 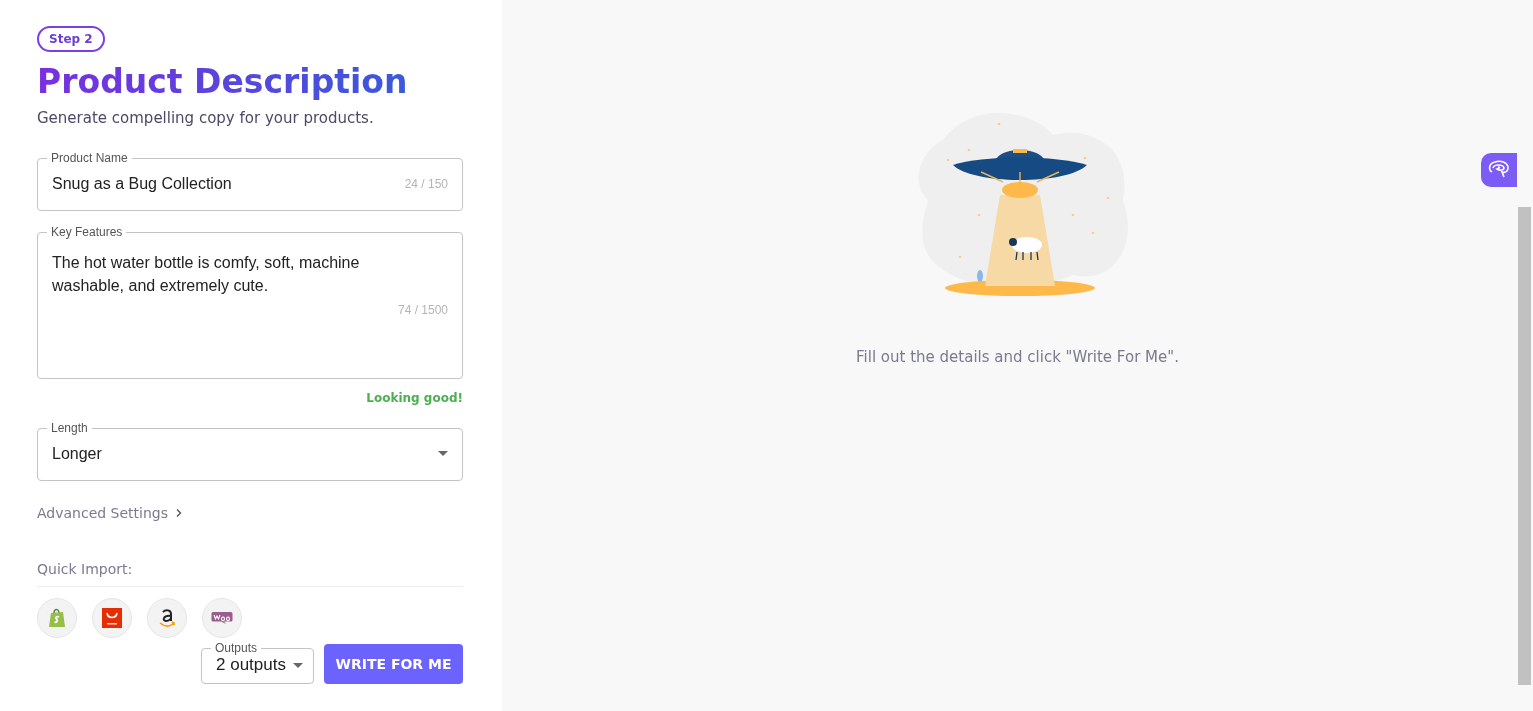 What do you see at coordinates (422, 310) in the screenshot?
I see `character-counter: 74 / 1500` at bounding box center [422, 310].